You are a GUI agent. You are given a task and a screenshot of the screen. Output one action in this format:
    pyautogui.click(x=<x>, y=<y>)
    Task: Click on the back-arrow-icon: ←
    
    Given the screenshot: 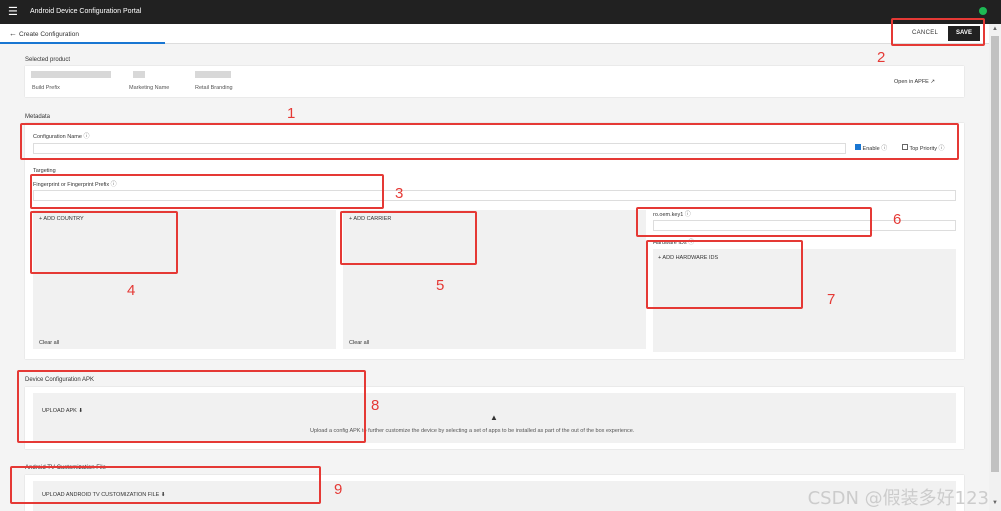 What is the action you would take?
    pyautogui.click(x=13, y=34)
    